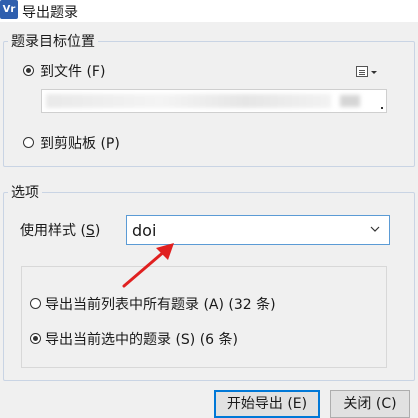 The image size is (418, 418). Describe the element at coordinates (80, 143) in the screenshot. I see `to-clipboard-label: 到剪贴板 (P)` at that location.